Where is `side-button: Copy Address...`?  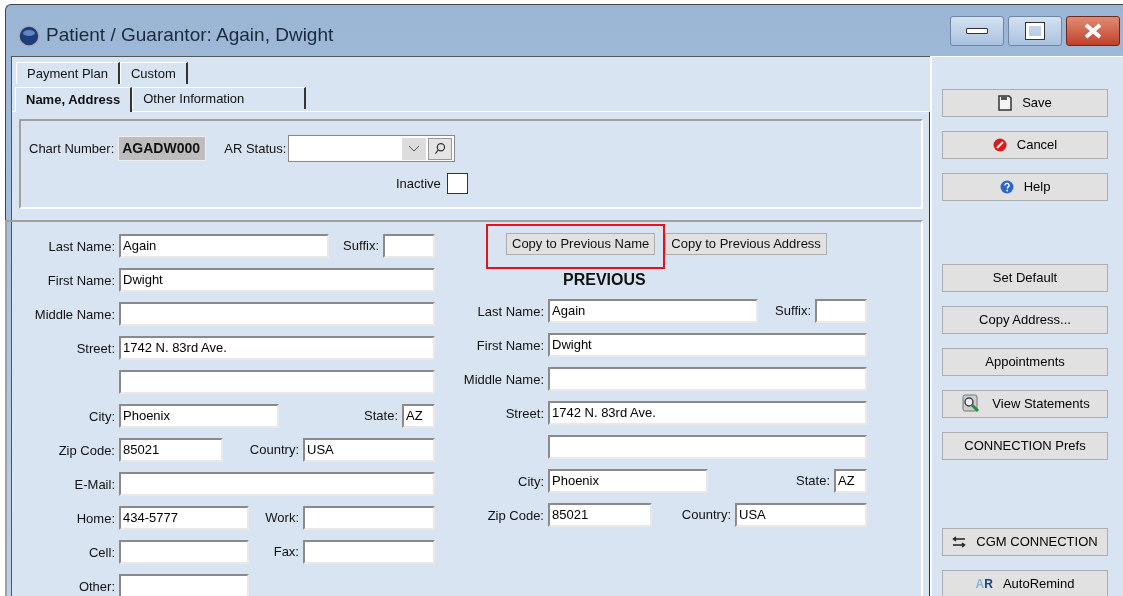
side-button: Copy Address... is located at coordinates (1025, 320).